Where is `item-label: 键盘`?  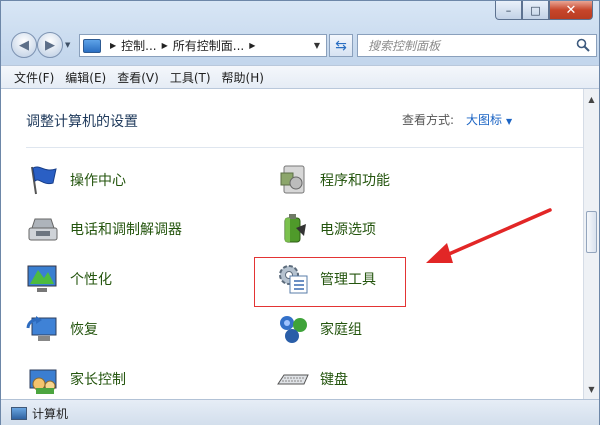 item-label: 键盘 is located at coordinates (334, 380).